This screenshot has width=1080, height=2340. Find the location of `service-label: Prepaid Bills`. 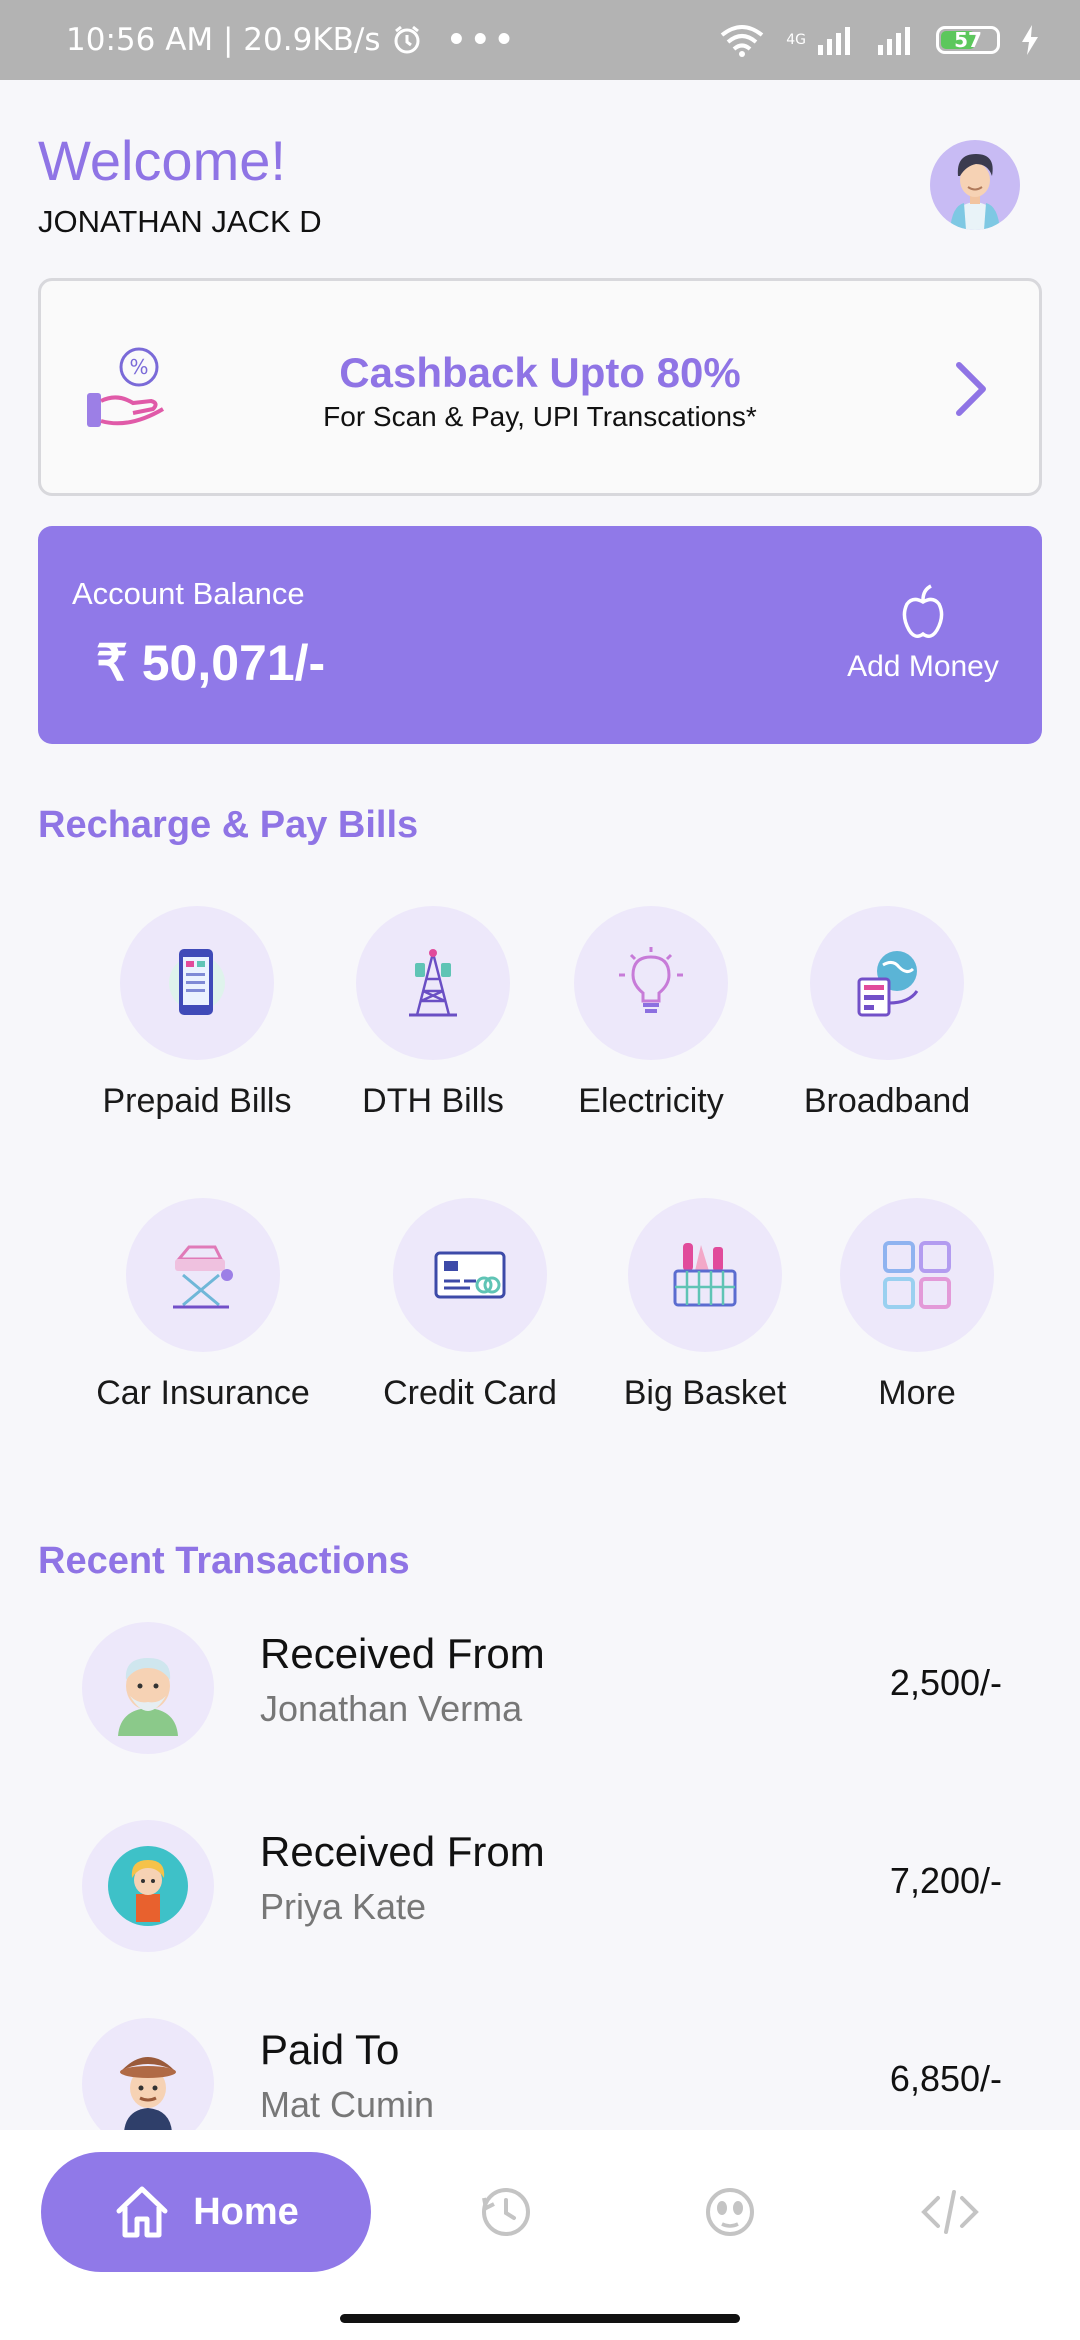

service-label: Prepaid Bills is located at coordinates (197, 1101).